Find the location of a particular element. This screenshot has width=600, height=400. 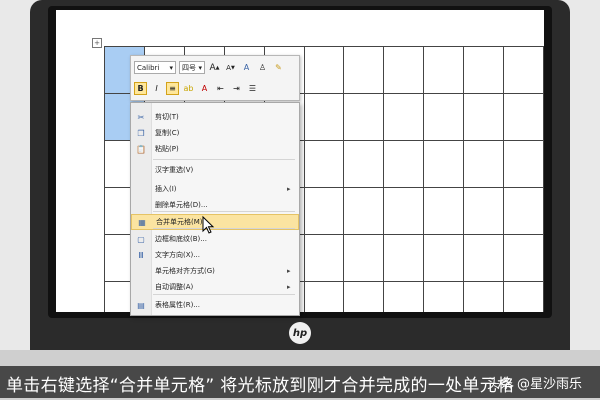

increase-indent-button: ⇥ is located at coordinates (236, 88).